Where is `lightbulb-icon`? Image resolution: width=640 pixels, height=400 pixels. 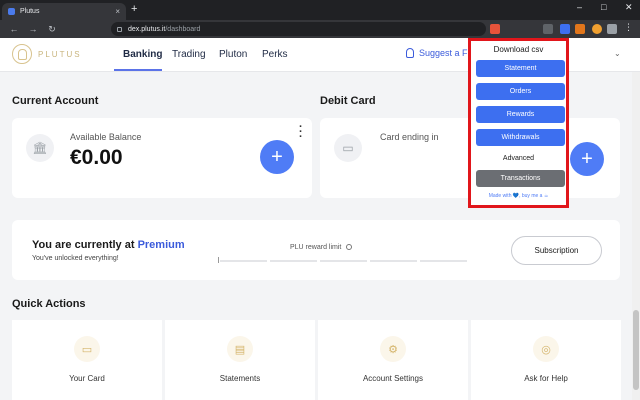
lightbulb-icon is located at coordinates (410, 53).